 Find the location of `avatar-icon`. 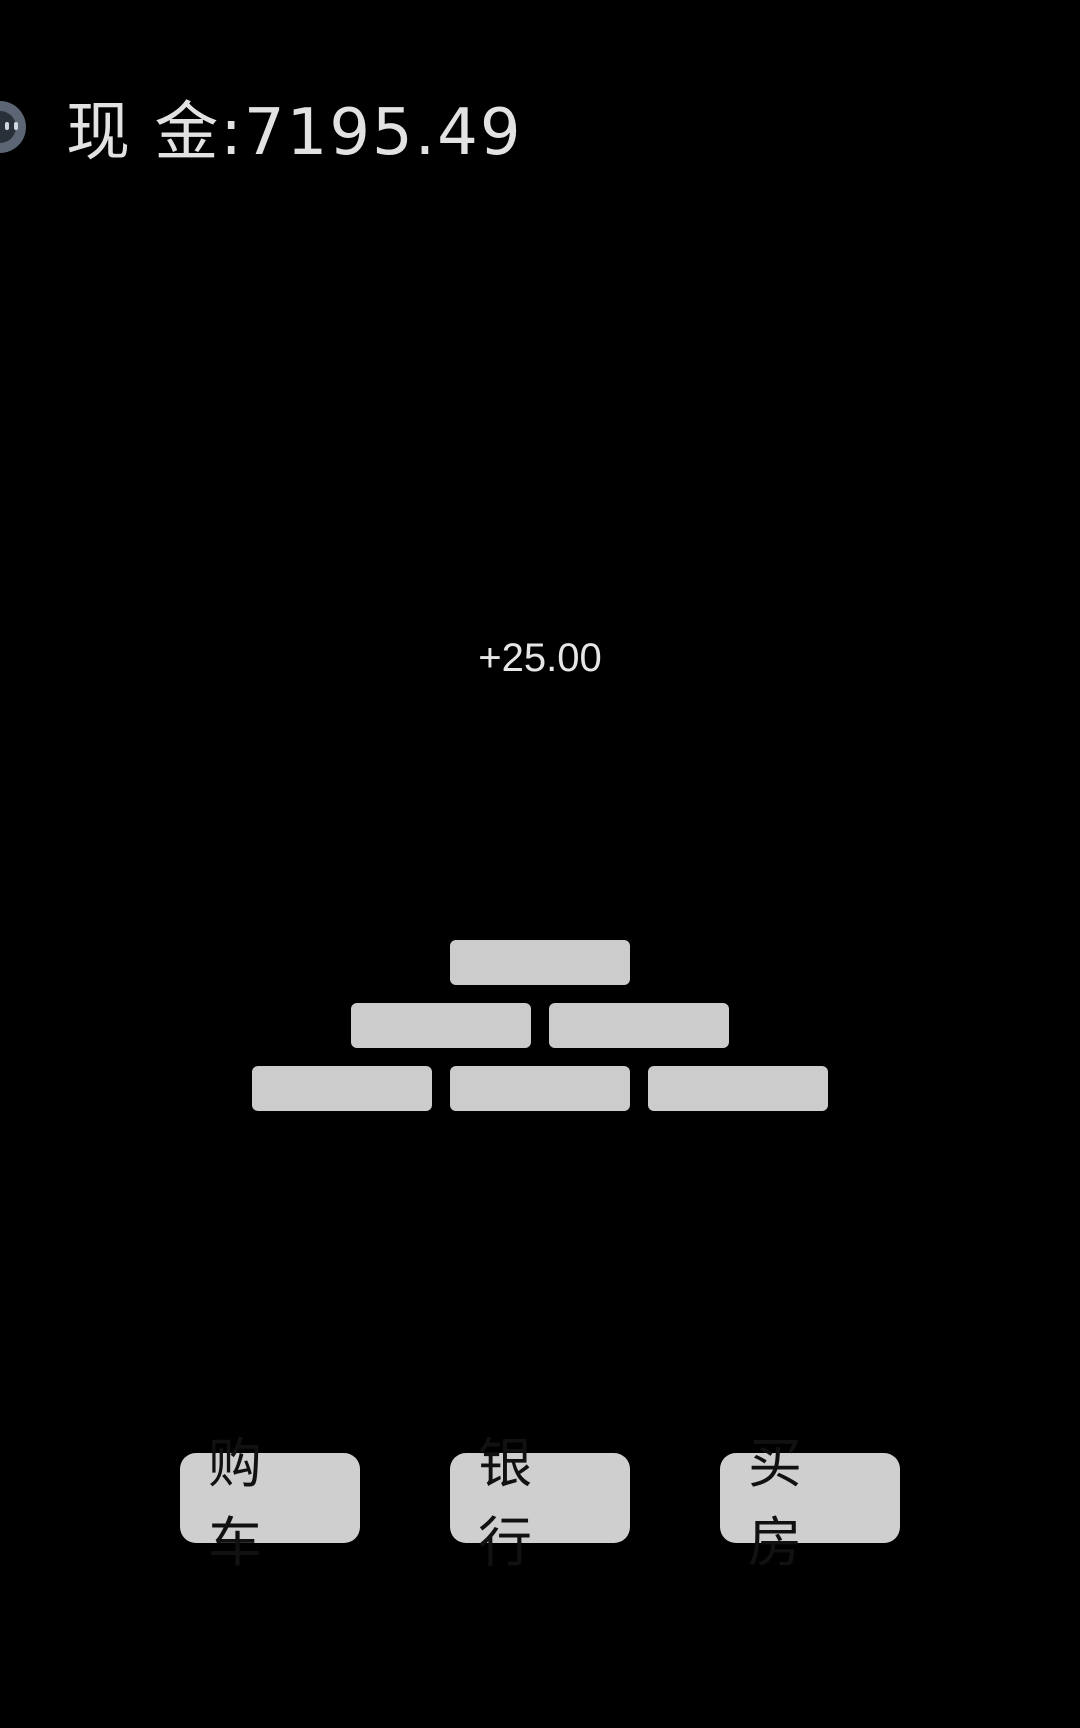

avatar-icon is located at coordinates (13, 127).